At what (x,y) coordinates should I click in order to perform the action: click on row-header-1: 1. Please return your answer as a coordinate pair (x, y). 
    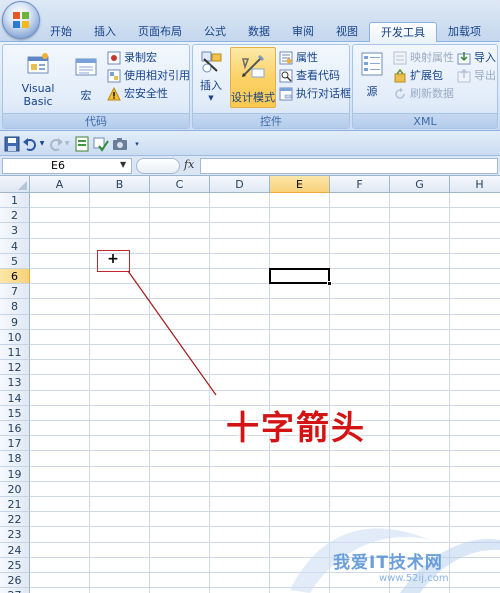
    Looking at the image, I should click on (15, 201).